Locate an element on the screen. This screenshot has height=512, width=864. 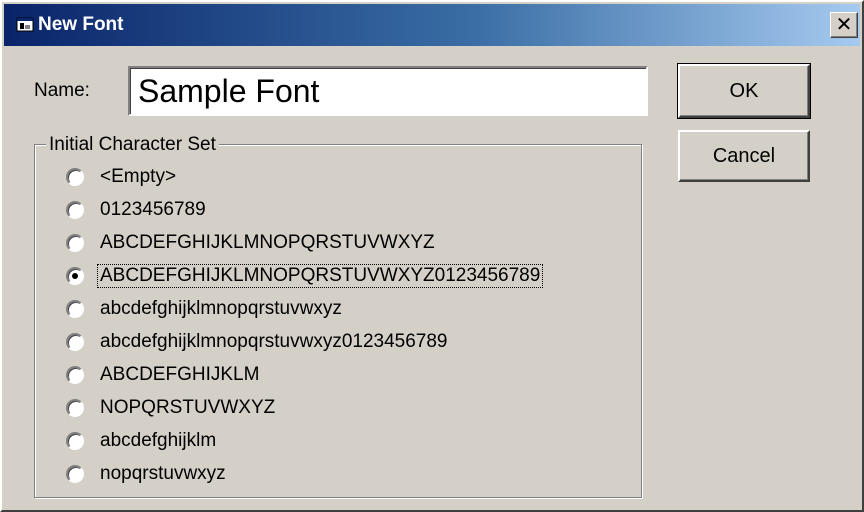
charset-option-lowercase-digits: abcdefghijklmnopqrstuvwxyz0123456789 is located at coordinates (258, 342).